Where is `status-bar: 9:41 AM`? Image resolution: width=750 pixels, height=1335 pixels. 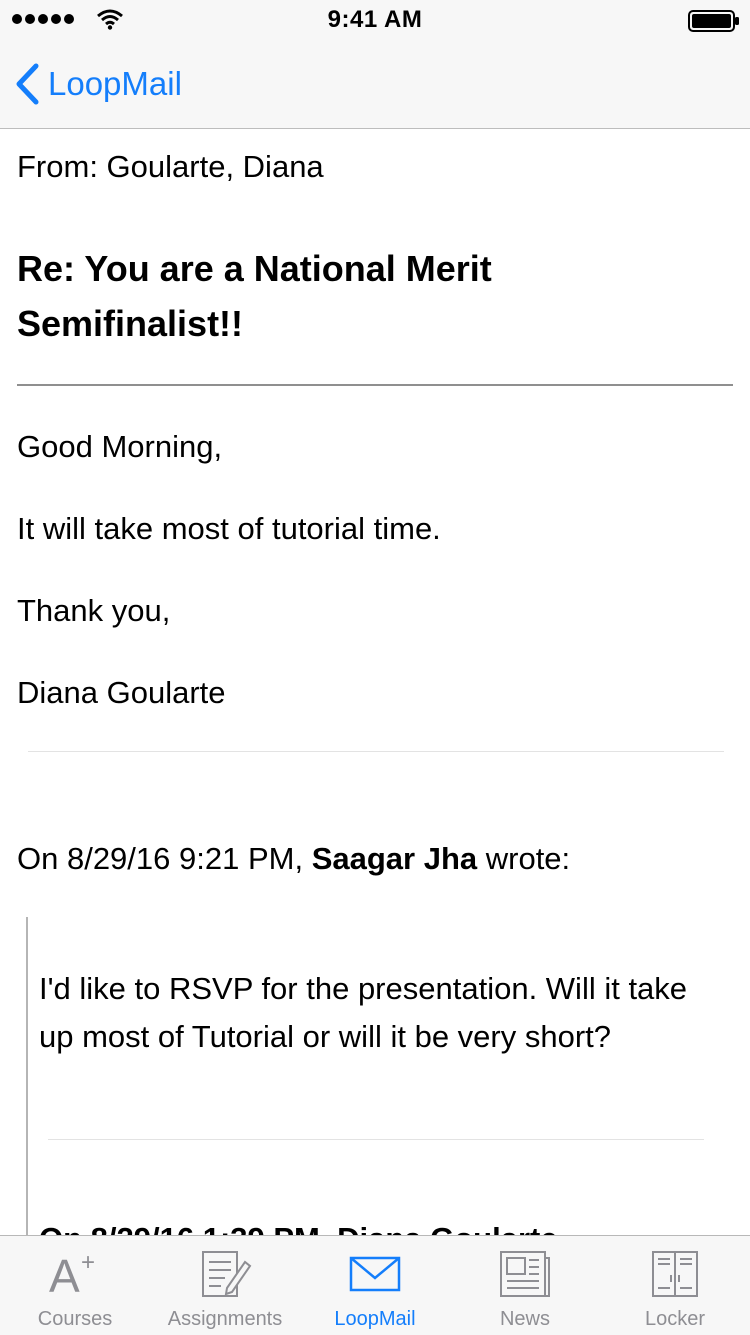
status-bar: 9:41 AM is located at coordinates (375, 20).